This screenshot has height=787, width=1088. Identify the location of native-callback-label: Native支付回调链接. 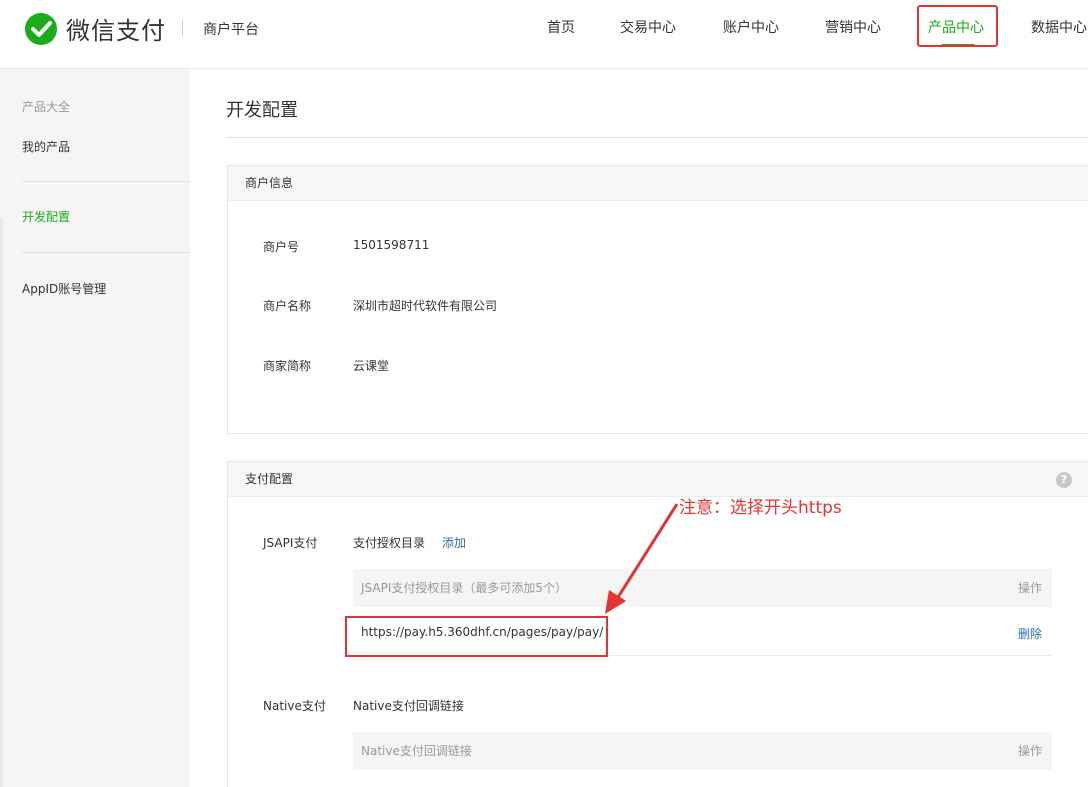
(408, 706).